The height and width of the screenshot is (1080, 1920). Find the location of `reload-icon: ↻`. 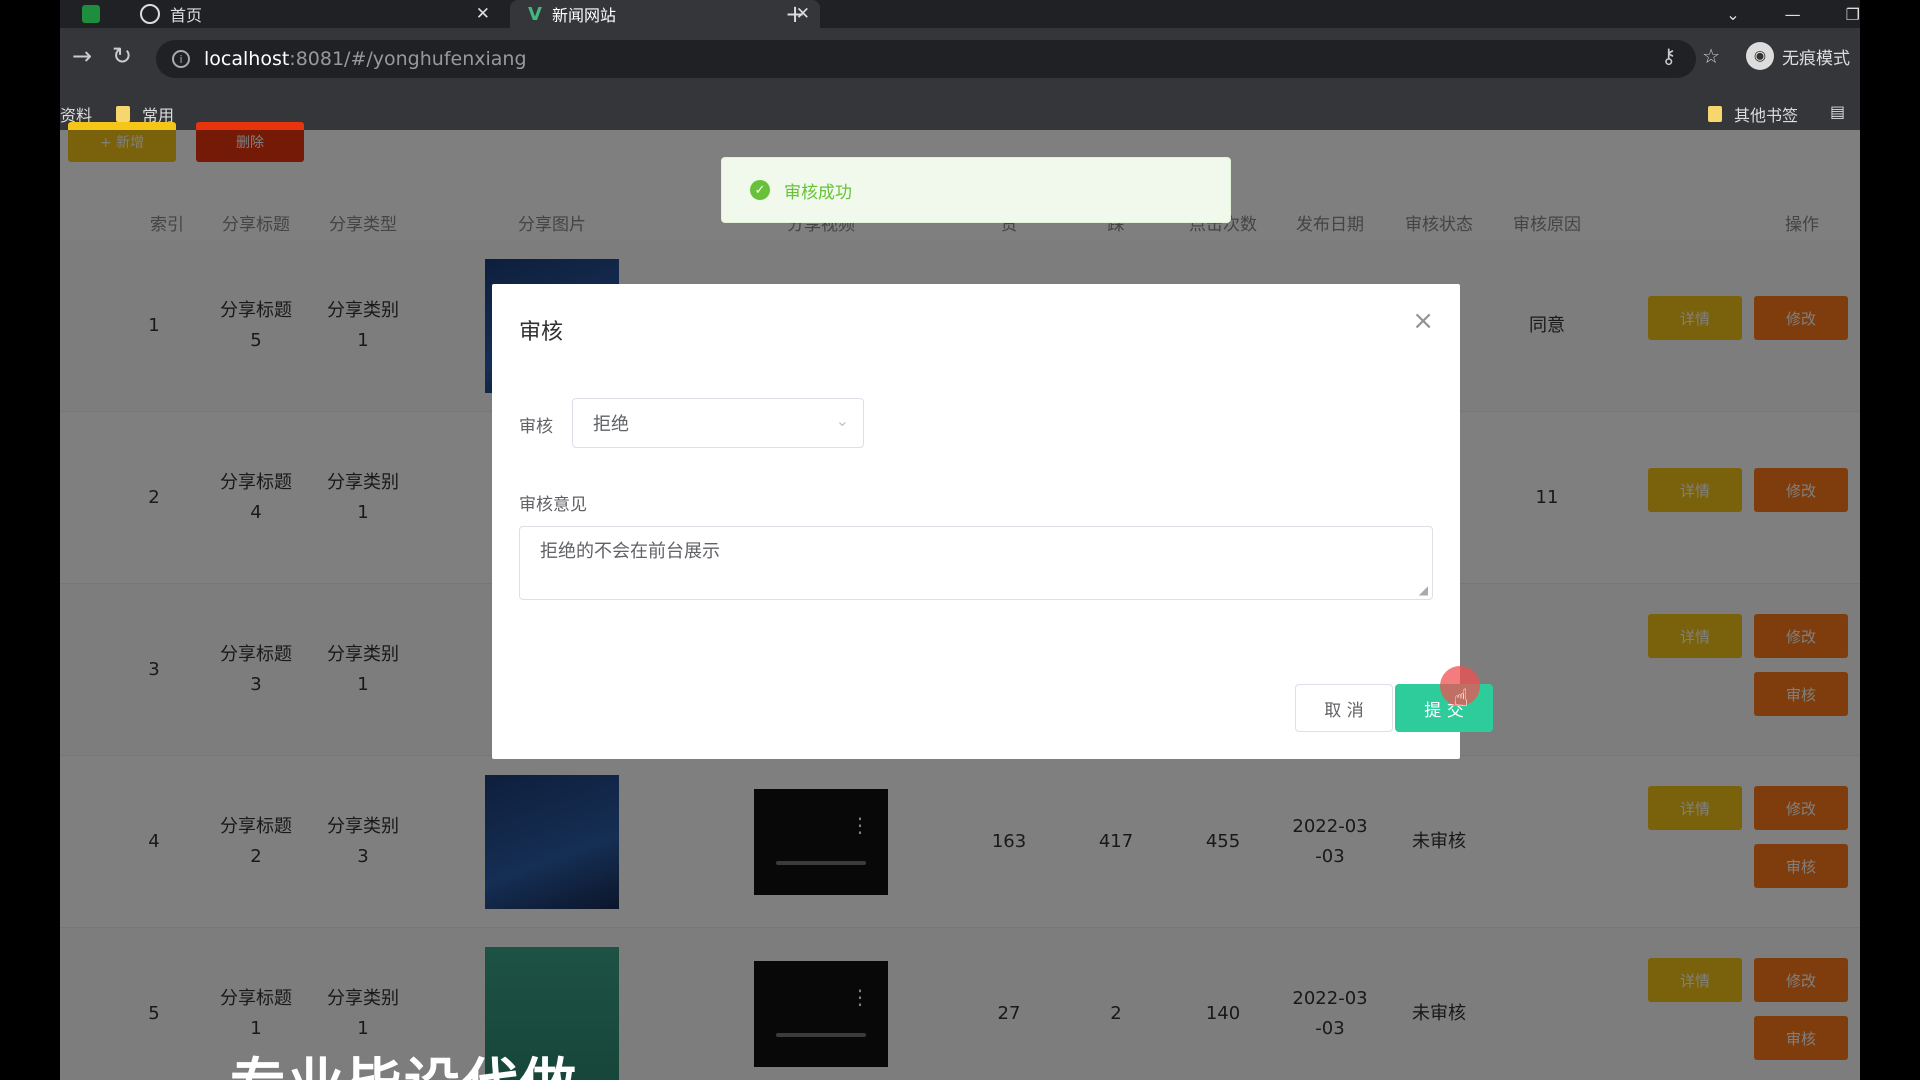

reload-icon: ↻ is located at coordinates (122, 56).